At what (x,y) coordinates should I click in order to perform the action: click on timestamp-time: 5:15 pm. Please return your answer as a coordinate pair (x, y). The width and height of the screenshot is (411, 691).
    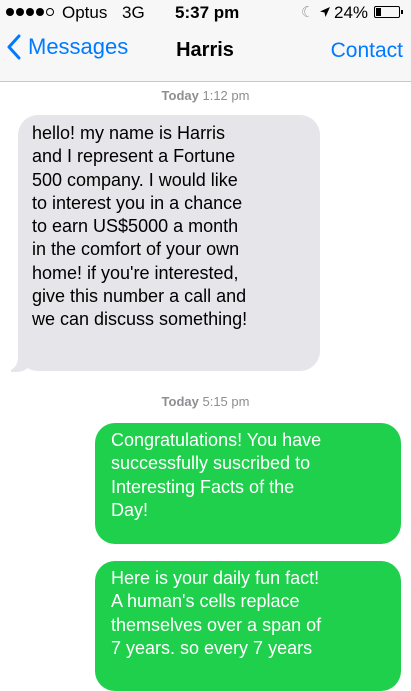
    Looking at the image, I should click on (226, 401).